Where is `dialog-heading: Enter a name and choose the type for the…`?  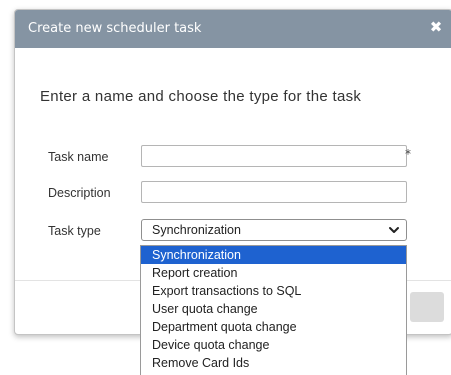
dialog-heading: Enter a name and choose the type for the… is located at coordinates (201, 96).